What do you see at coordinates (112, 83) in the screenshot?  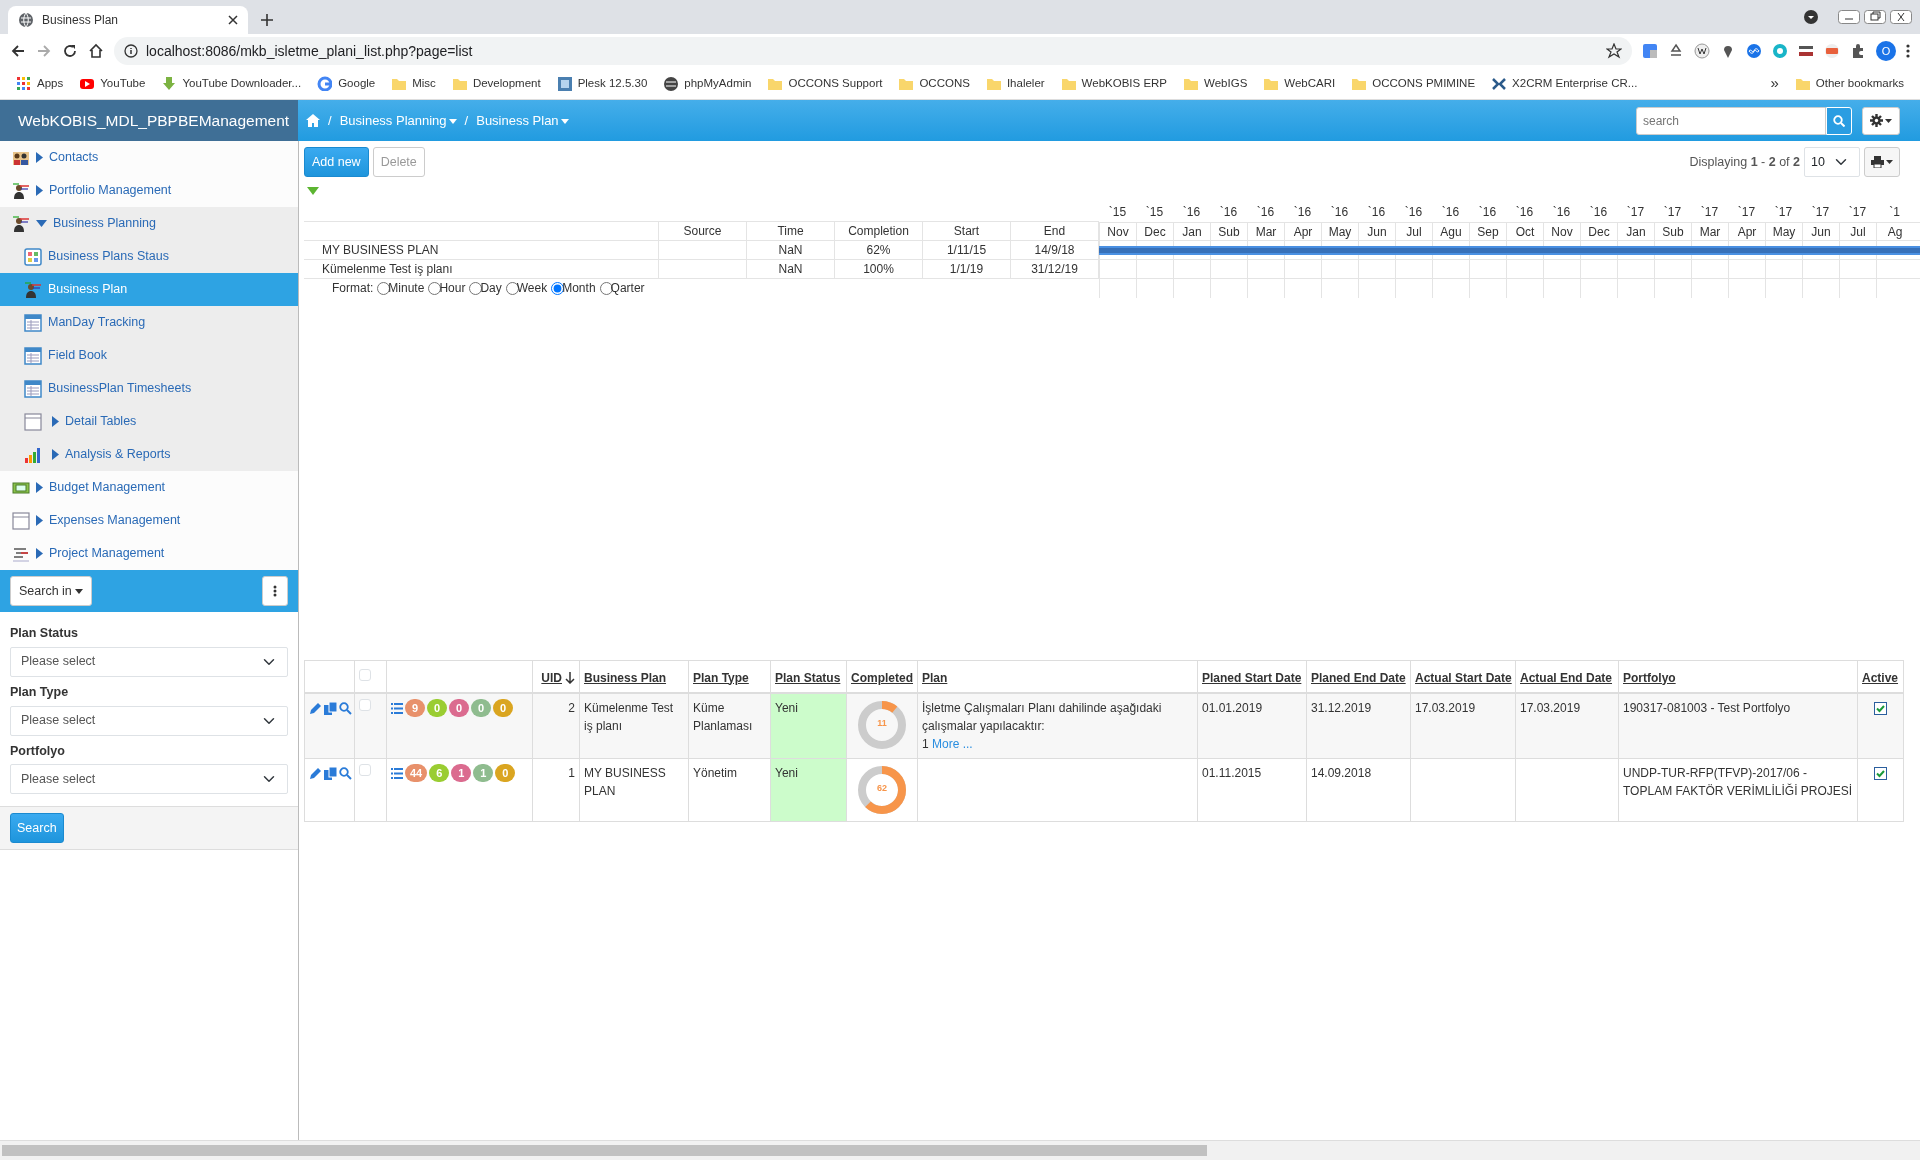 I see `bookmark: YouTube` at bounding box center [112, 83].